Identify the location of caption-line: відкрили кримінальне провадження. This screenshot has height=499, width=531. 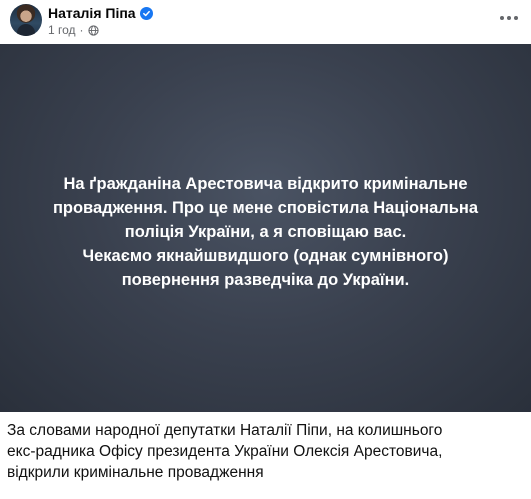
(135, 472).